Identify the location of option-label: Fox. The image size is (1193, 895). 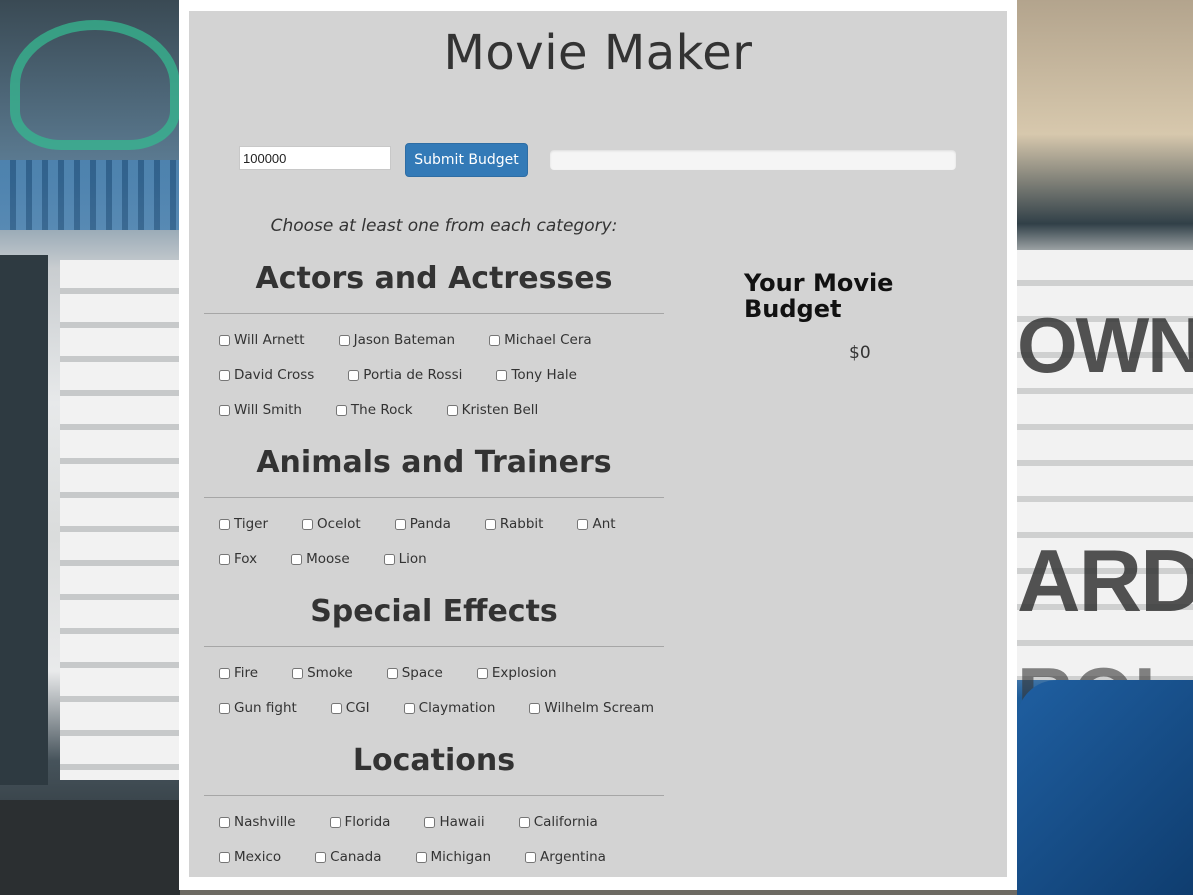
(246, 559).